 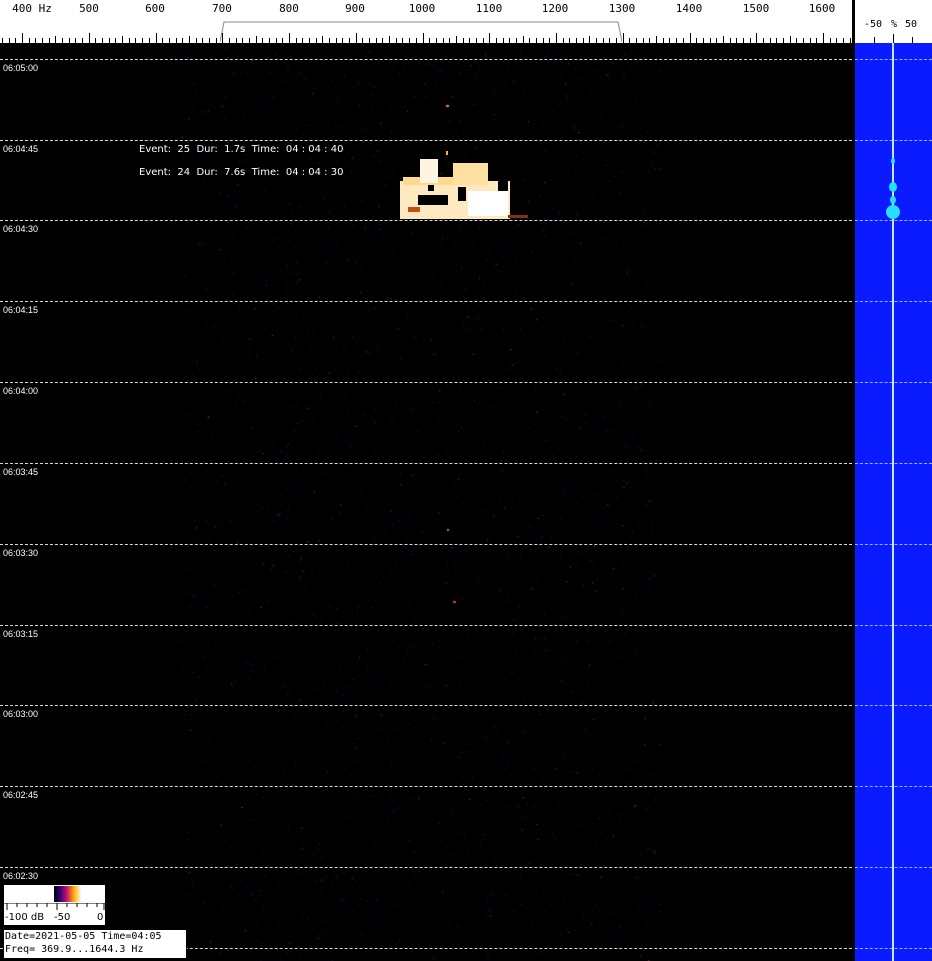 What do you see at coordinates (21, 310) in the screenshot?
I see `time-label: 06:04:15` at bounding box center [21, 310].